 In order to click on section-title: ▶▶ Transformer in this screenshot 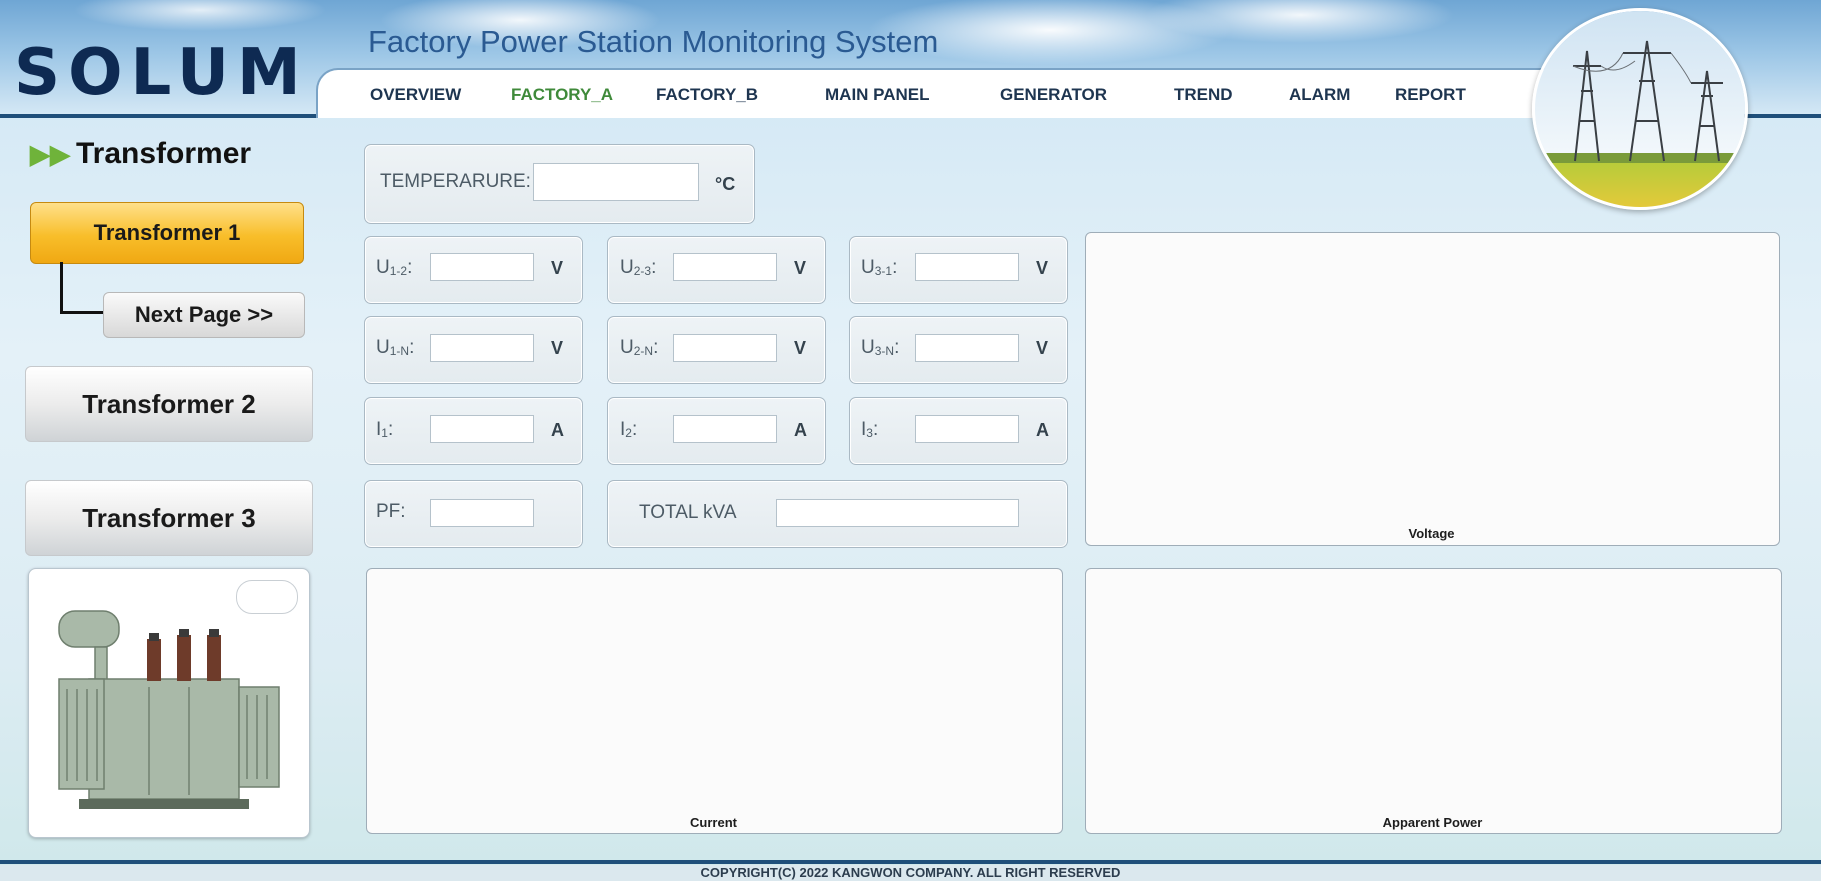, I will do `click(141, 153)`.